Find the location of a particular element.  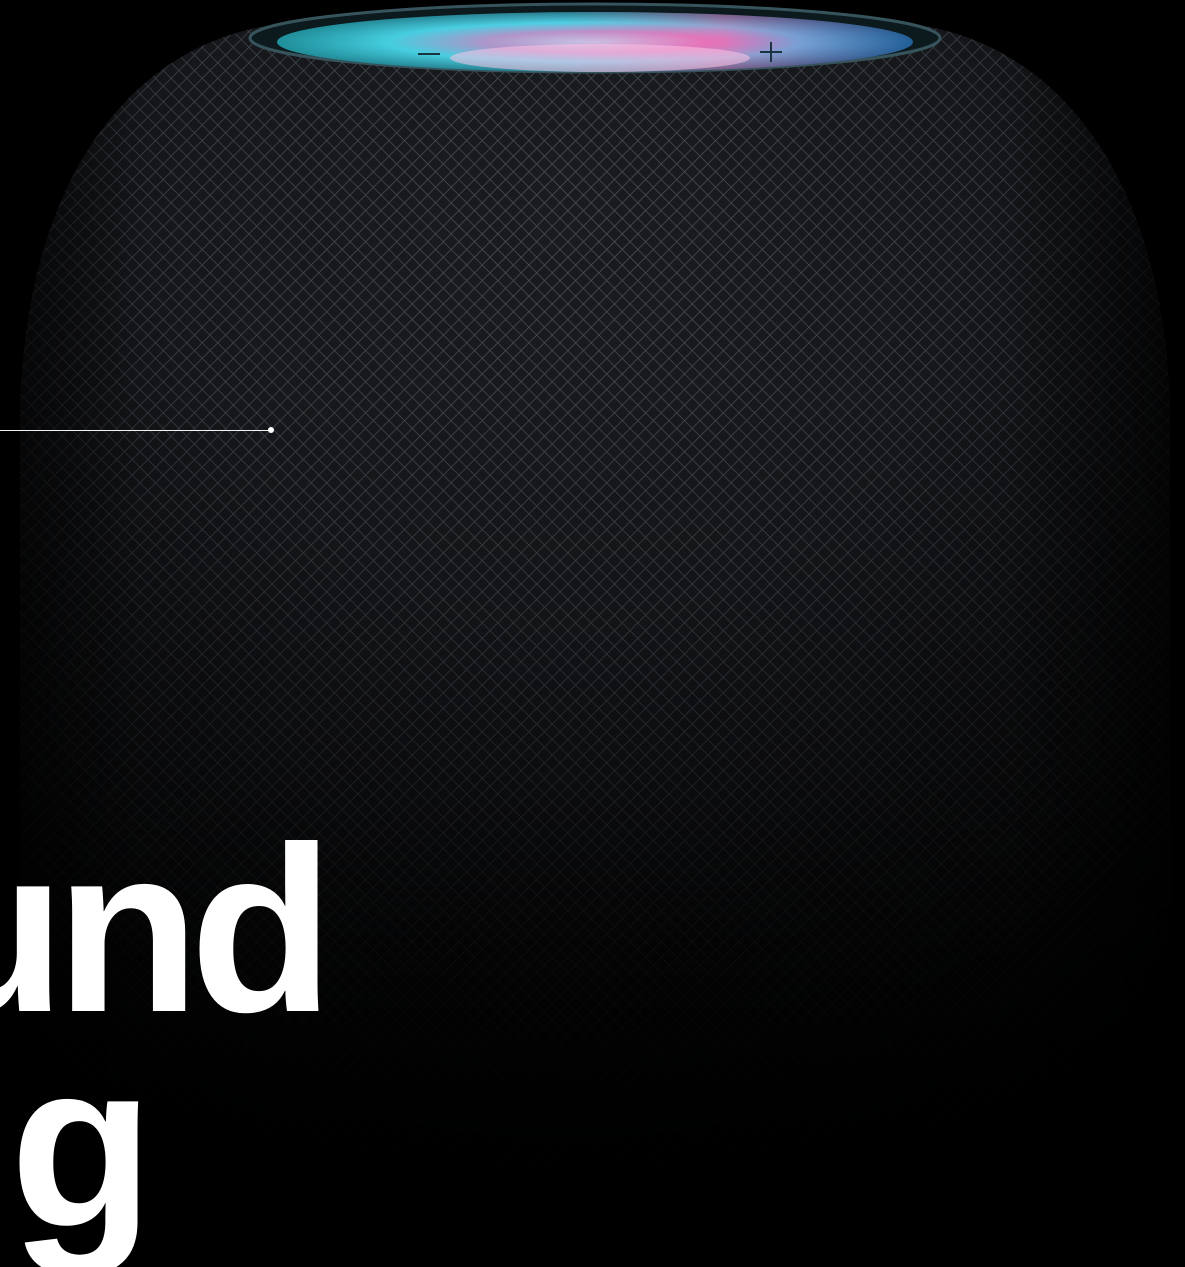

callout-dot is located at coordinates (271, 430).